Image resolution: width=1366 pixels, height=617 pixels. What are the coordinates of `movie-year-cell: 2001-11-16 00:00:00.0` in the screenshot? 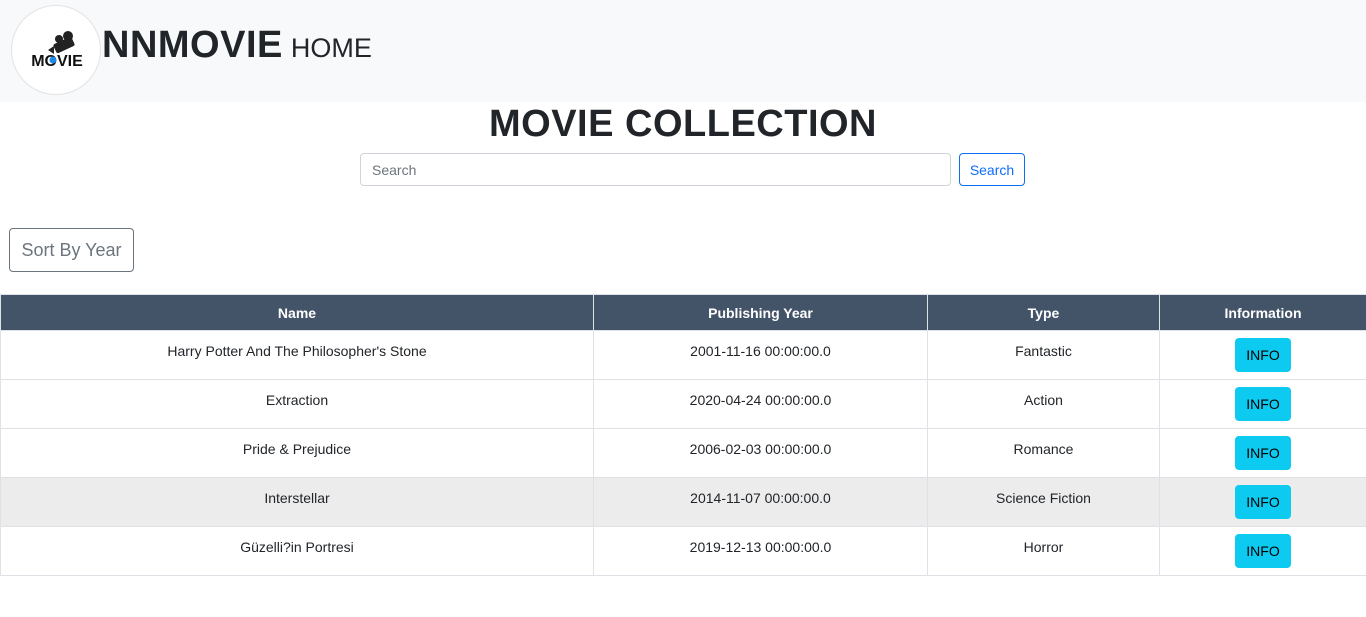 It's located at (760, 355).